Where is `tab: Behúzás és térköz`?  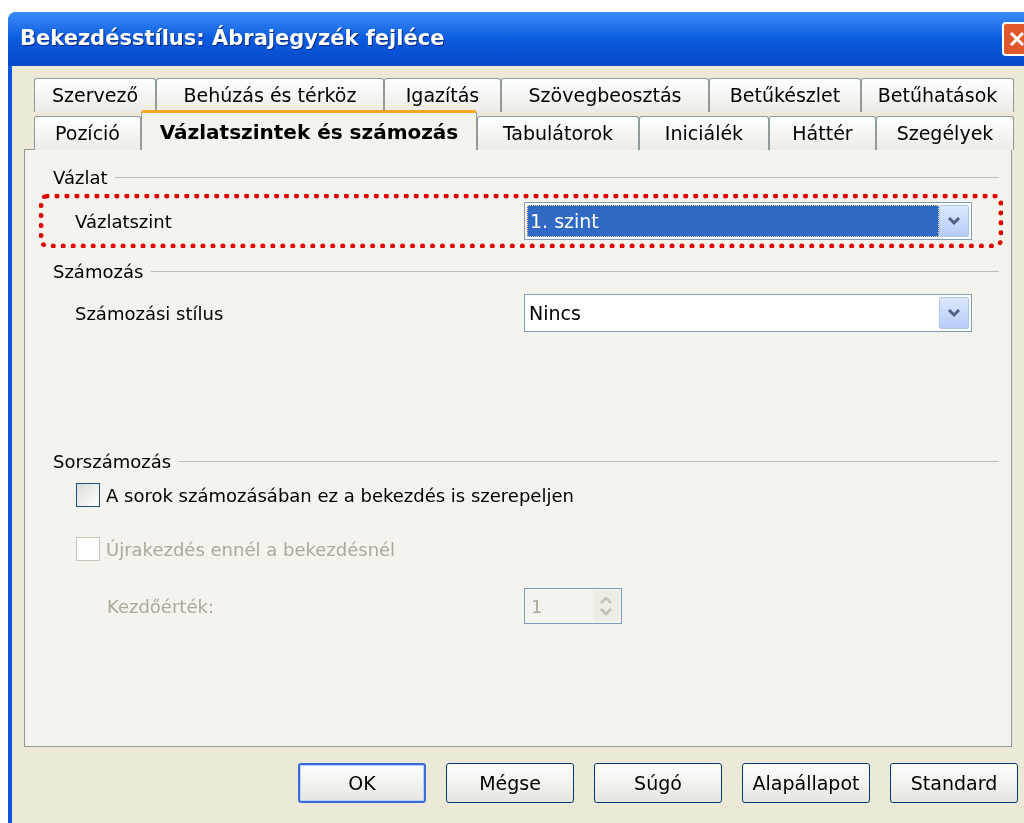 tab: Behúzás és térköz is located at coordinates (270, 95).